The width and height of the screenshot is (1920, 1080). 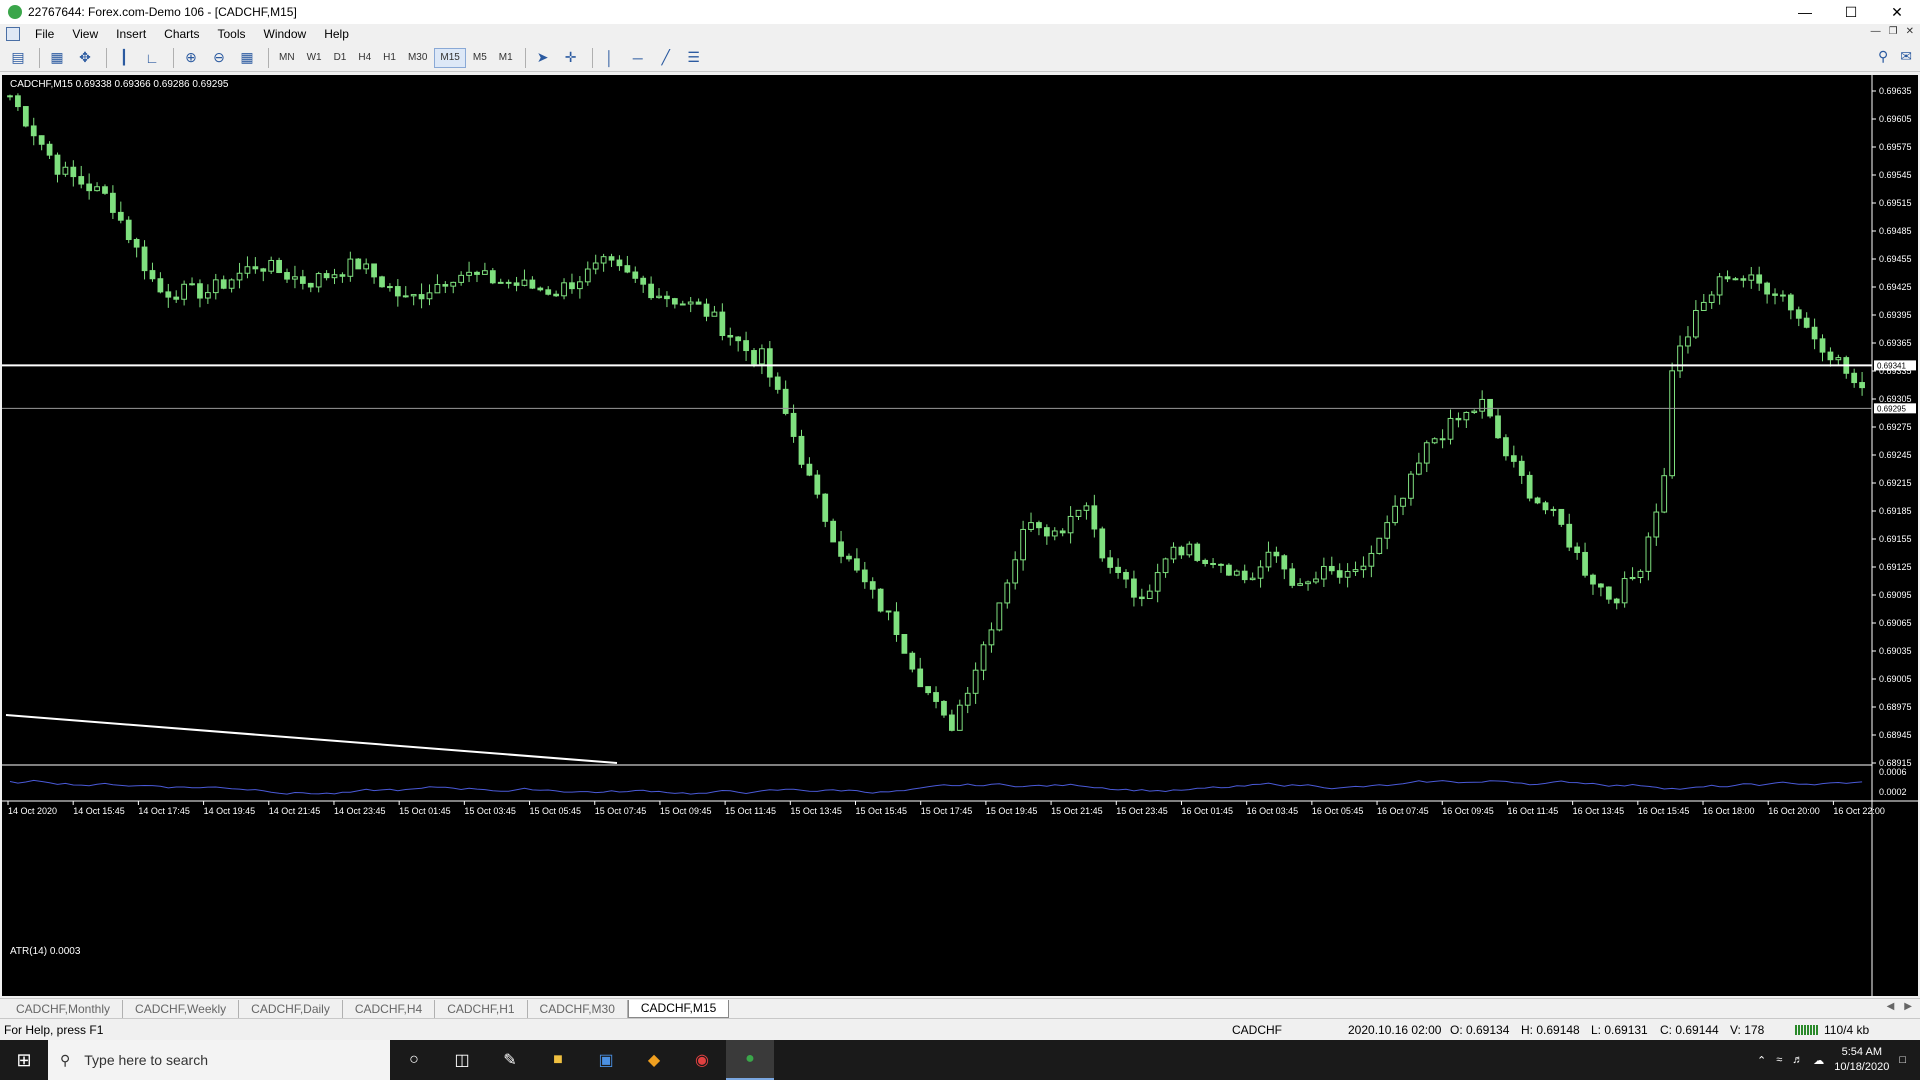 What do you see at coordinates (64, 1008) in the screenshot?
I see `tab-cadchf-monthly: CADCHF,Monthly` at bounding box center [64, 1008].